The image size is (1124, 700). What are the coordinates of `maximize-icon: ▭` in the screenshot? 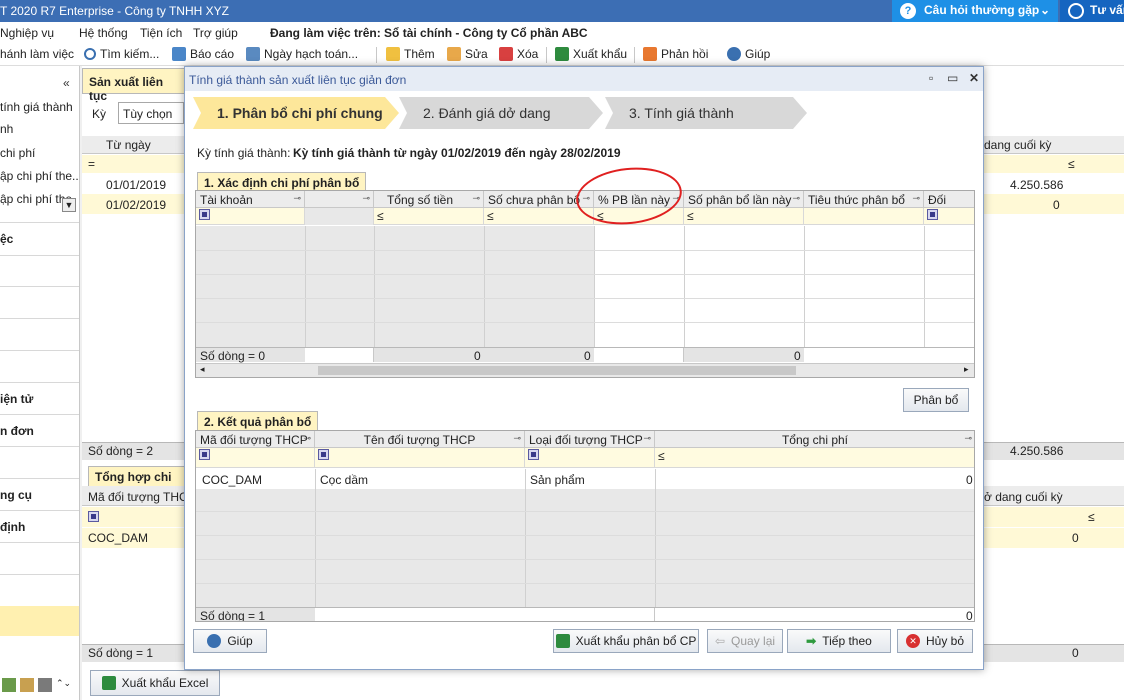 It's located at (952, 78).